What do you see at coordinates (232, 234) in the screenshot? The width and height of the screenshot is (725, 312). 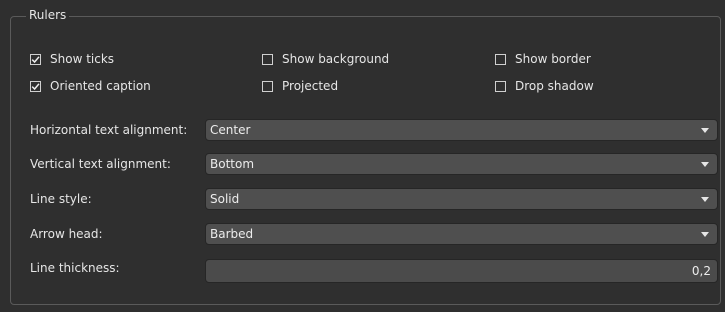 I see `arrow-head-value: Barbed` at bounding box center [232, 234].